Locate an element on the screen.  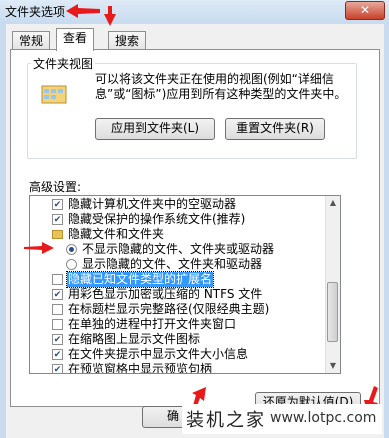
close-icon: ✕ is located at coordinates (365, 10).